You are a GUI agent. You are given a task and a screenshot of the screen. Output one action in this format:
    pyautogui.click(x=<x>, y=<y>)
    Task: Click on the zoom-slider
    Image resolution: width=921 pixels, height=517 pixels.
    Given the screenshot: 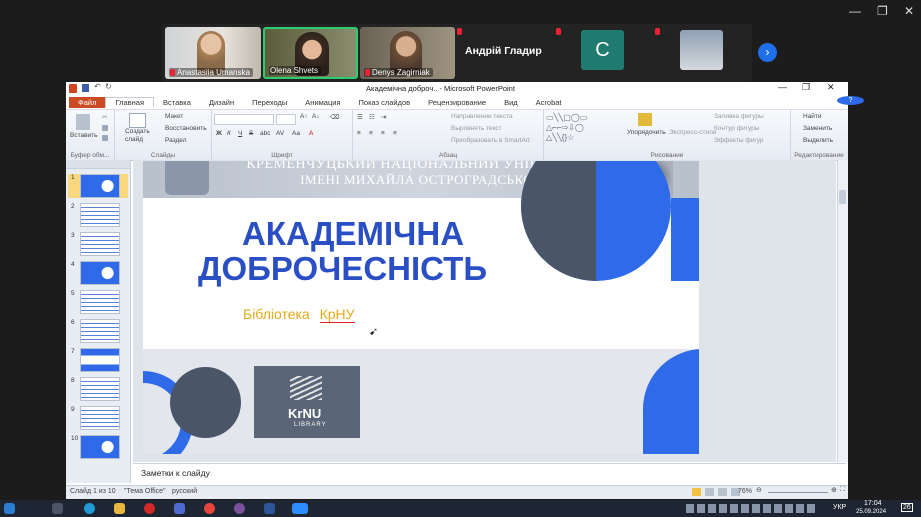 What is the action you would take?
    pyautogui.click(x=798, y=492)
    